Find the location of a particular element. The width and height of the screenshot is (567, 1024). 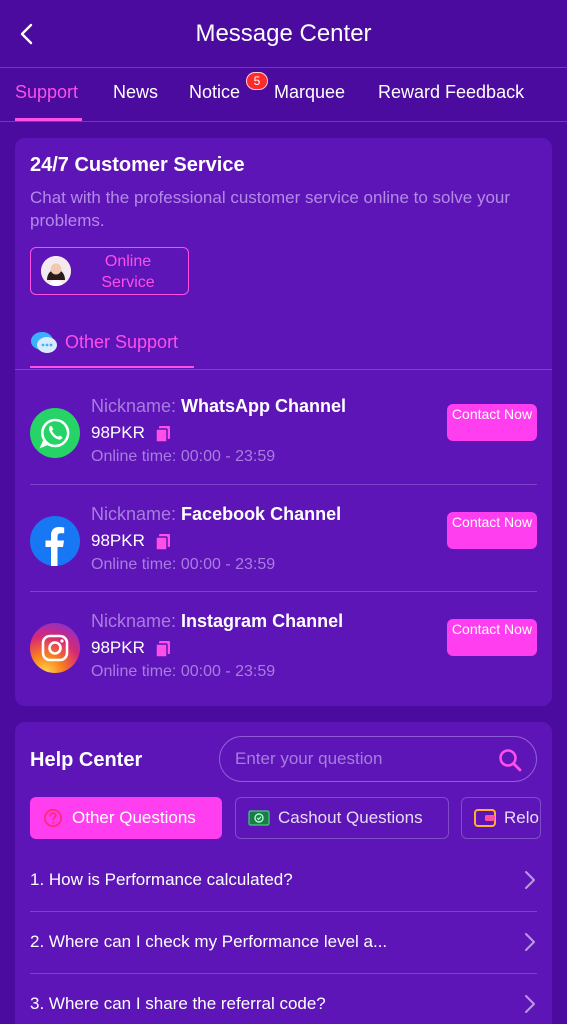

channel-nickname: Nickname: WhatsApp Channel is located at coordinates (218, 406).